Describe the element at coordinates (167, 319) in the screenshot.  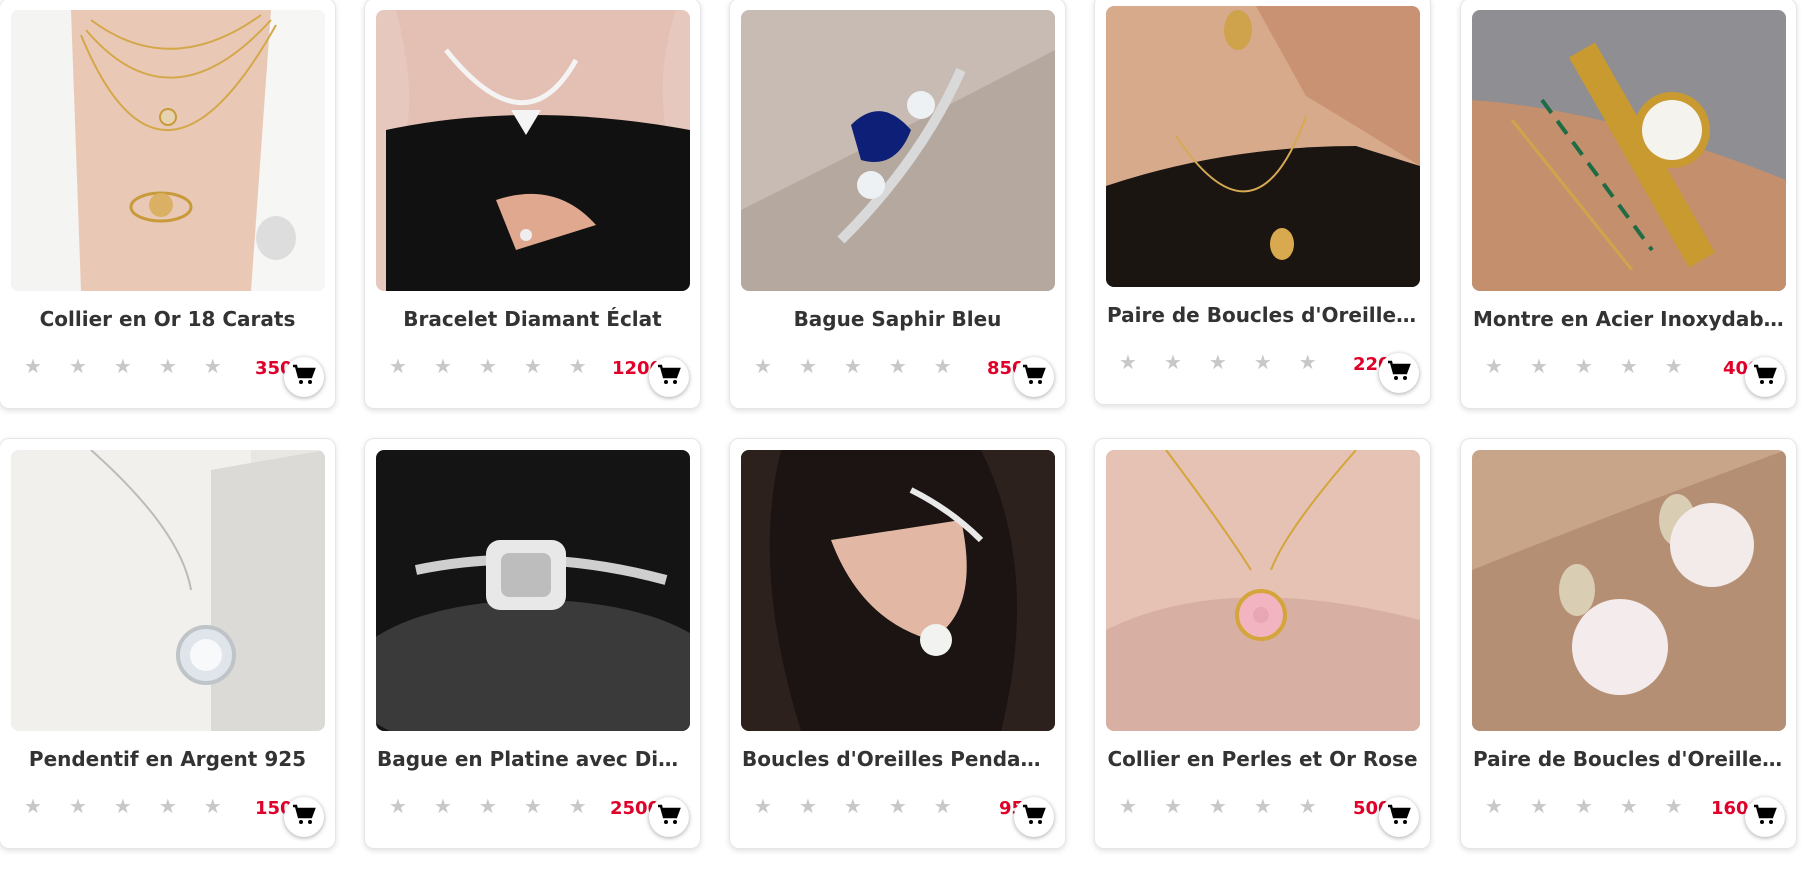
I see `product-title: Collier en Or 18 Carats` at that location.